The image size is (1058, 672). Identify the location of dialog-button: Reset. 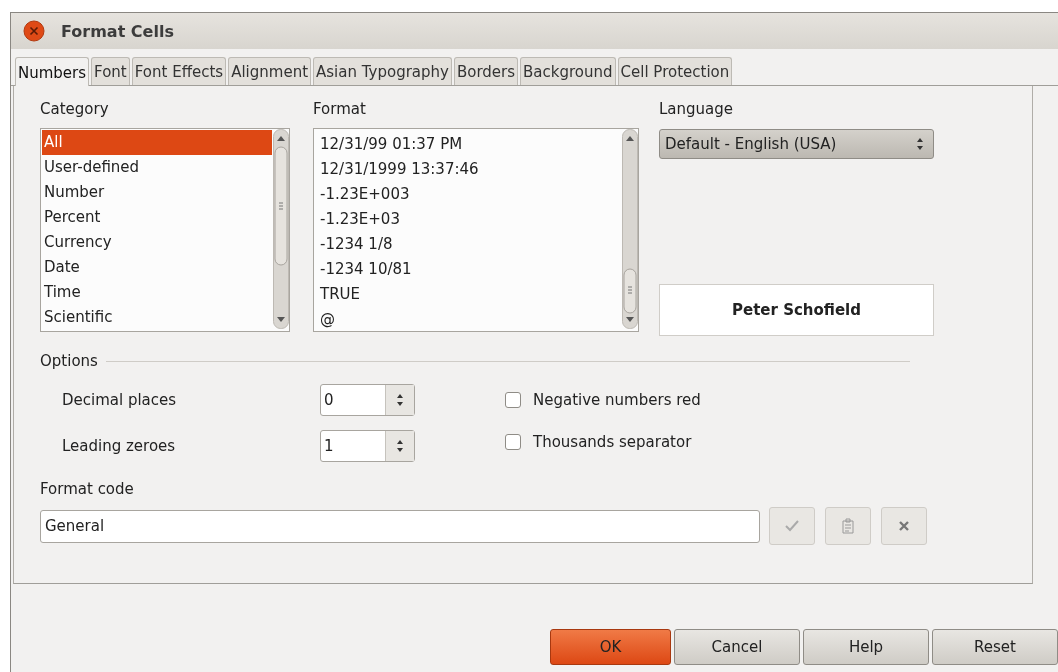
(995, 647).